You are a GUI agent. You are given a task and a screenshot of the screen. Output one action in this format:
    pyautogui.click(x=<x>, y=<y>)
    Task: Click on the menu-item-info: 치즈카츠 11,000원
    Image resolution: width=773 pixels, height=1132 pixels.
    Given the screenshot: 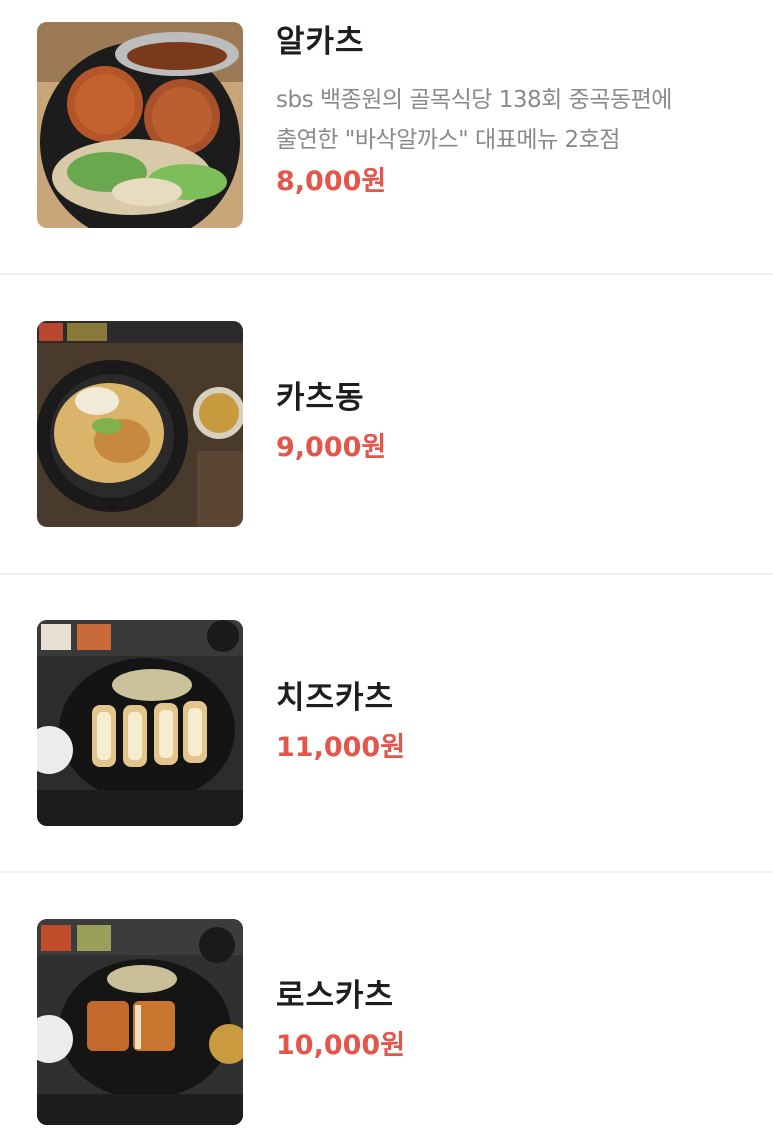 What is the action you would take?
    pyautogui.click(x=511, y=722)
    